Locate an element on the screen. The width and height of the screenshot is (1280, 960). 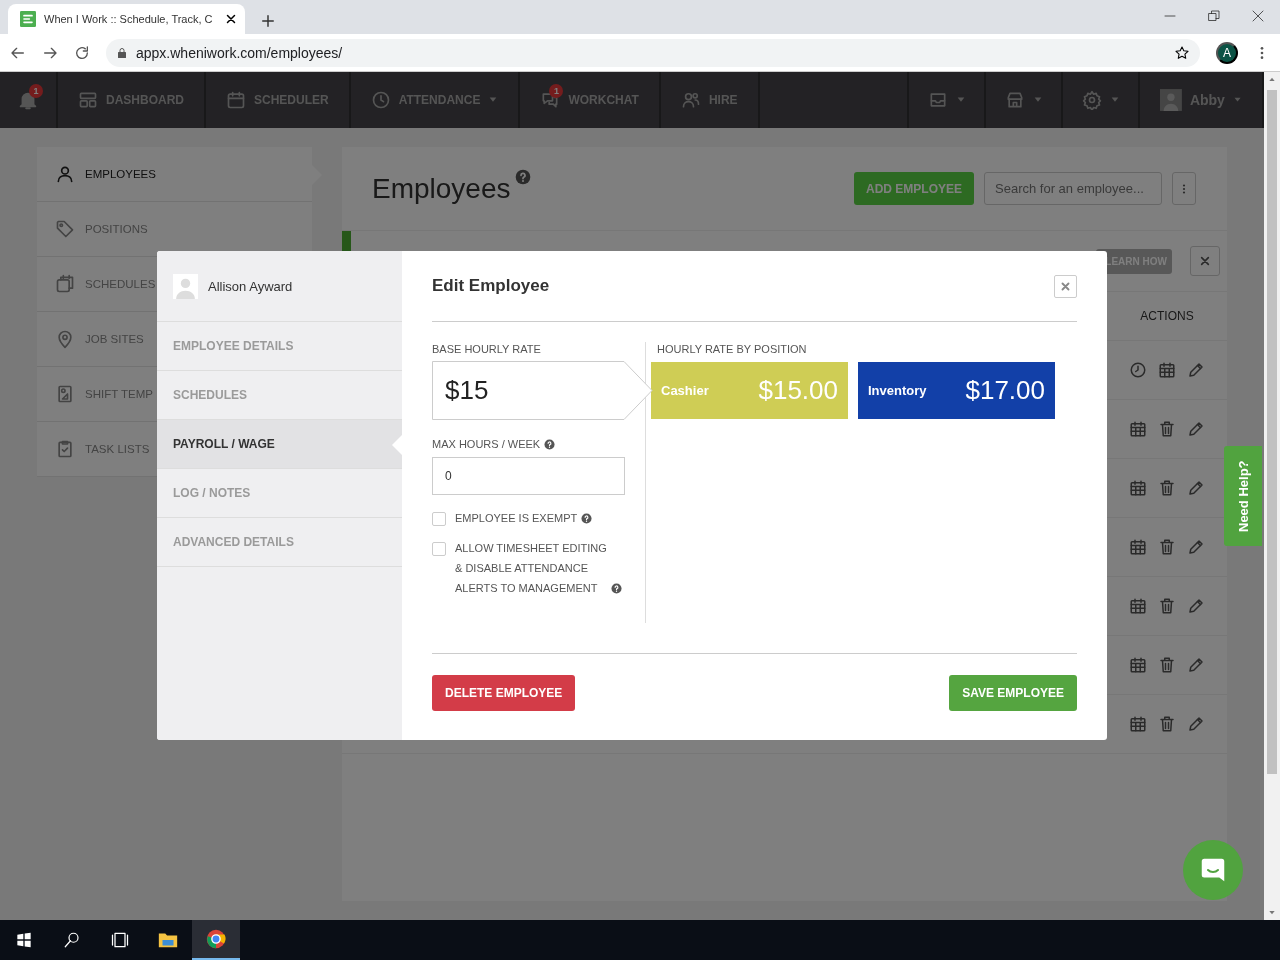
position-rate-tile: Cashier $15.00 is located at coordinates (749, 390).